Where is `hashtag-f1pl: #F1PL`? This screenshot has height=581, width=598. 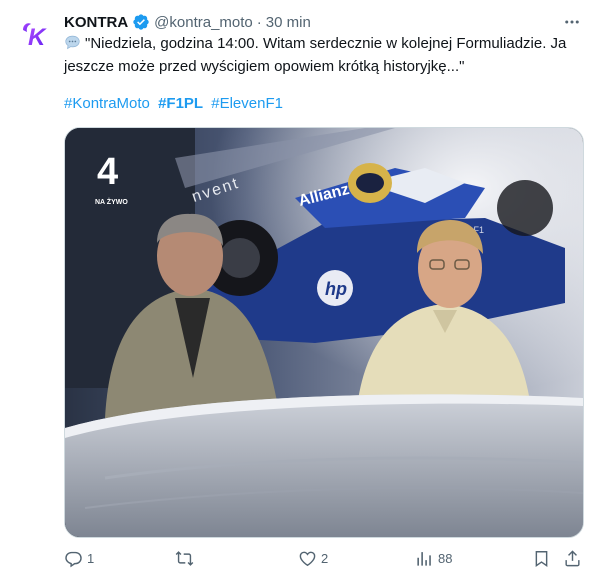 hashtag-f1pl: #F1PL is located at coordinates (180, 103).